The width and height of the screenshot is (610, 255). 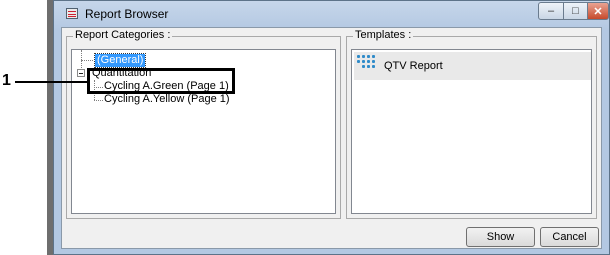 What do you see at coordinates (383, 35) in the screenshot?
I see `templates-label: Templates :` at bounding box center [383, 35].